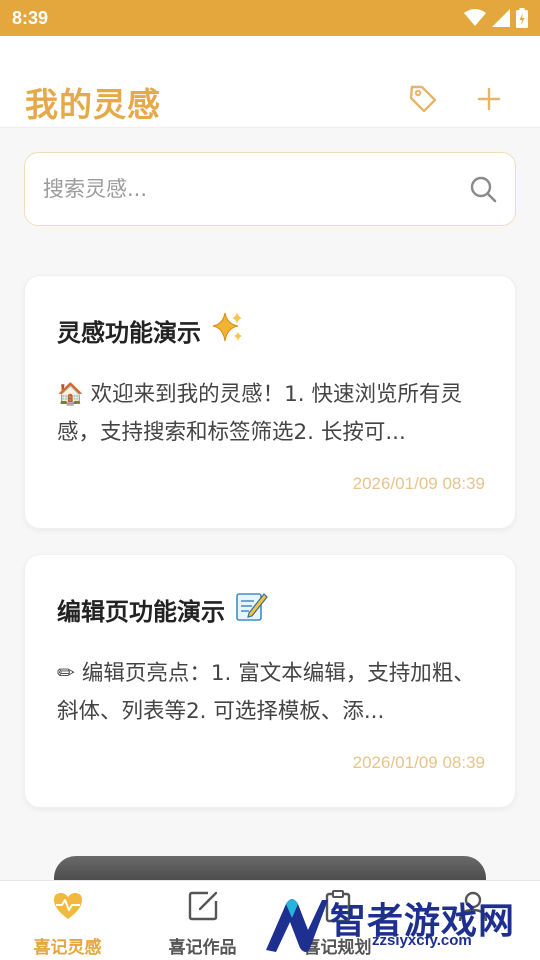 The image size is (540, 960). Describe the element at coordinates (141, 611) in the screenshot. I see `card-title-text: 编辑页功能演示` at that location.